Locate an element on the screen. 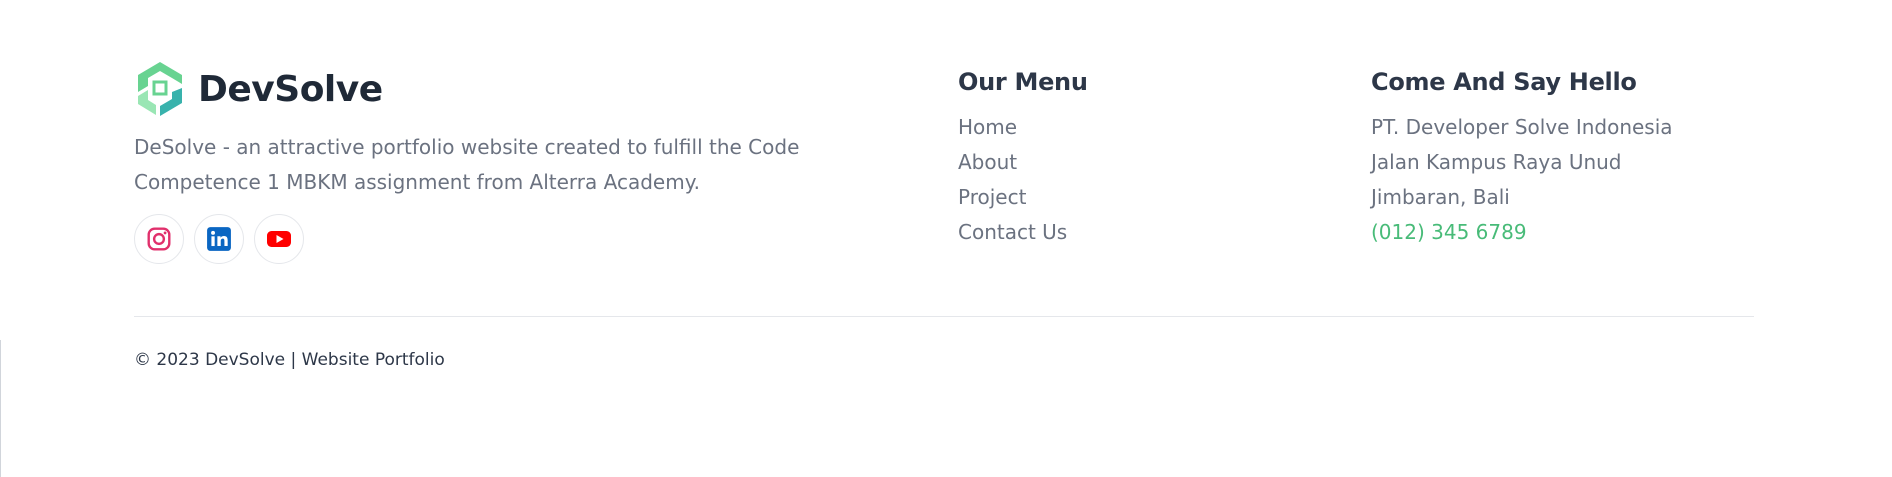 This screenshot has width=1892, height=477. menu-title: Our Menu is located at coordinates (1023, 82).